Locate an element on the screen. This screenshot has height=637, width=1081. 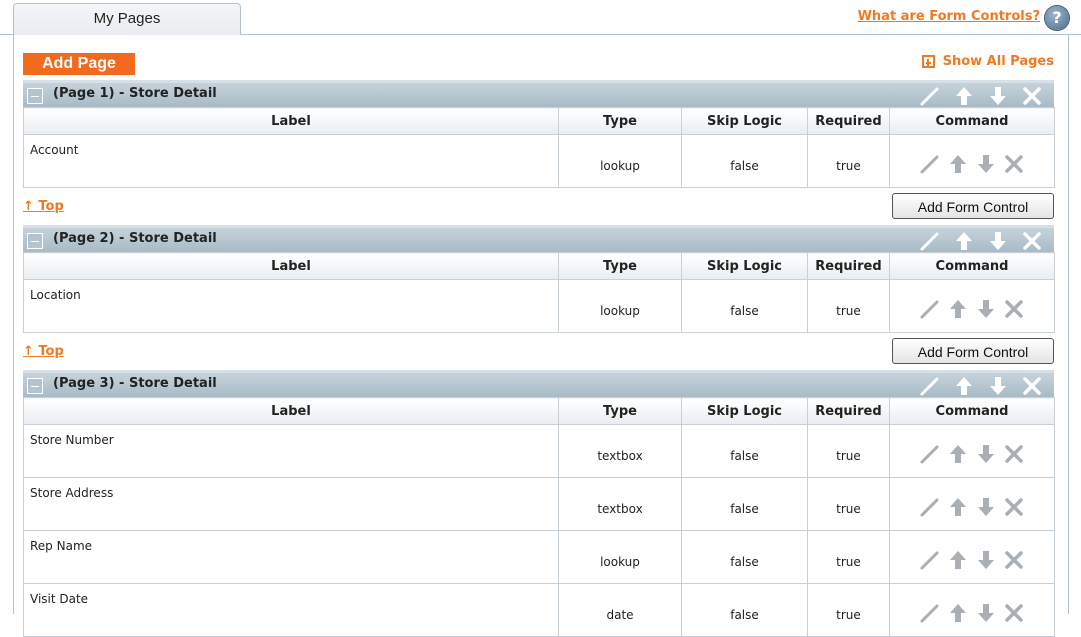
page-header: (Page 2) - Store Detail is located at coordinates (538, 238).